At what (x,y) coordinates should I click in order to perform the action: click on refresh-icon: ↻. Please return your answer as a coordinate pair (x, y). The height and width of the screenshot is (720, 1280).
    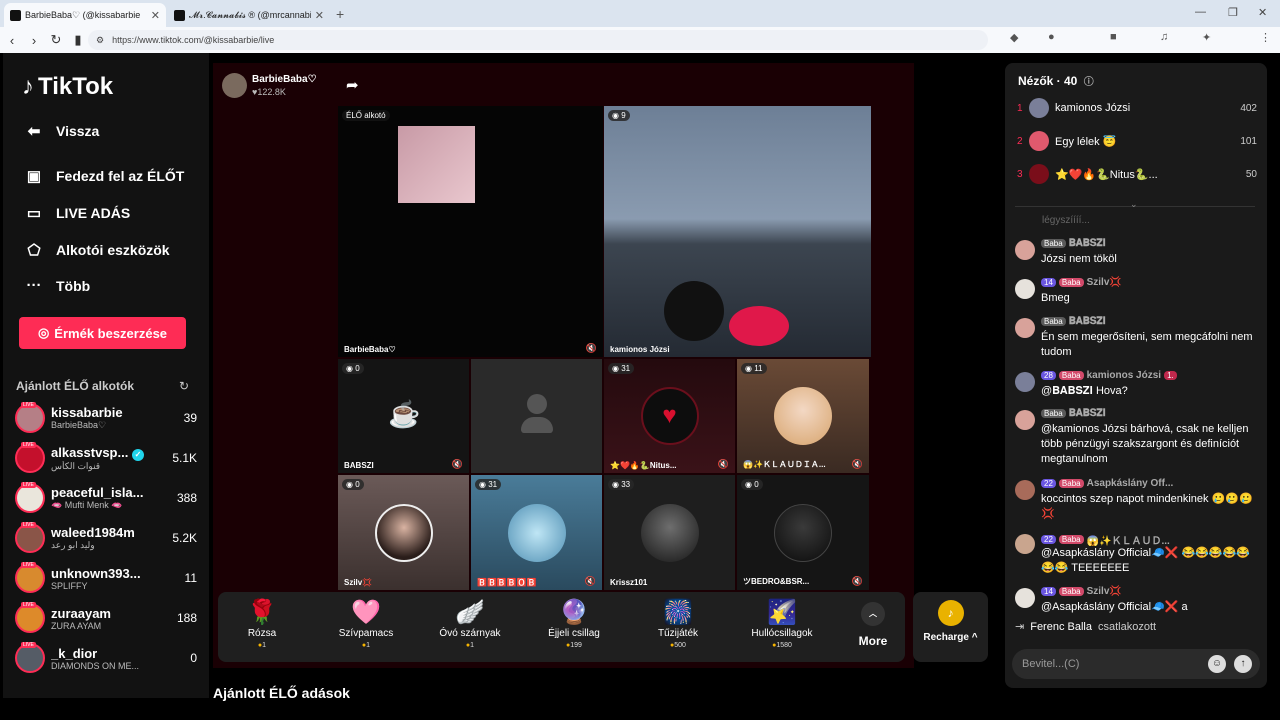
    Looking at the image, I should click on (184, 386).